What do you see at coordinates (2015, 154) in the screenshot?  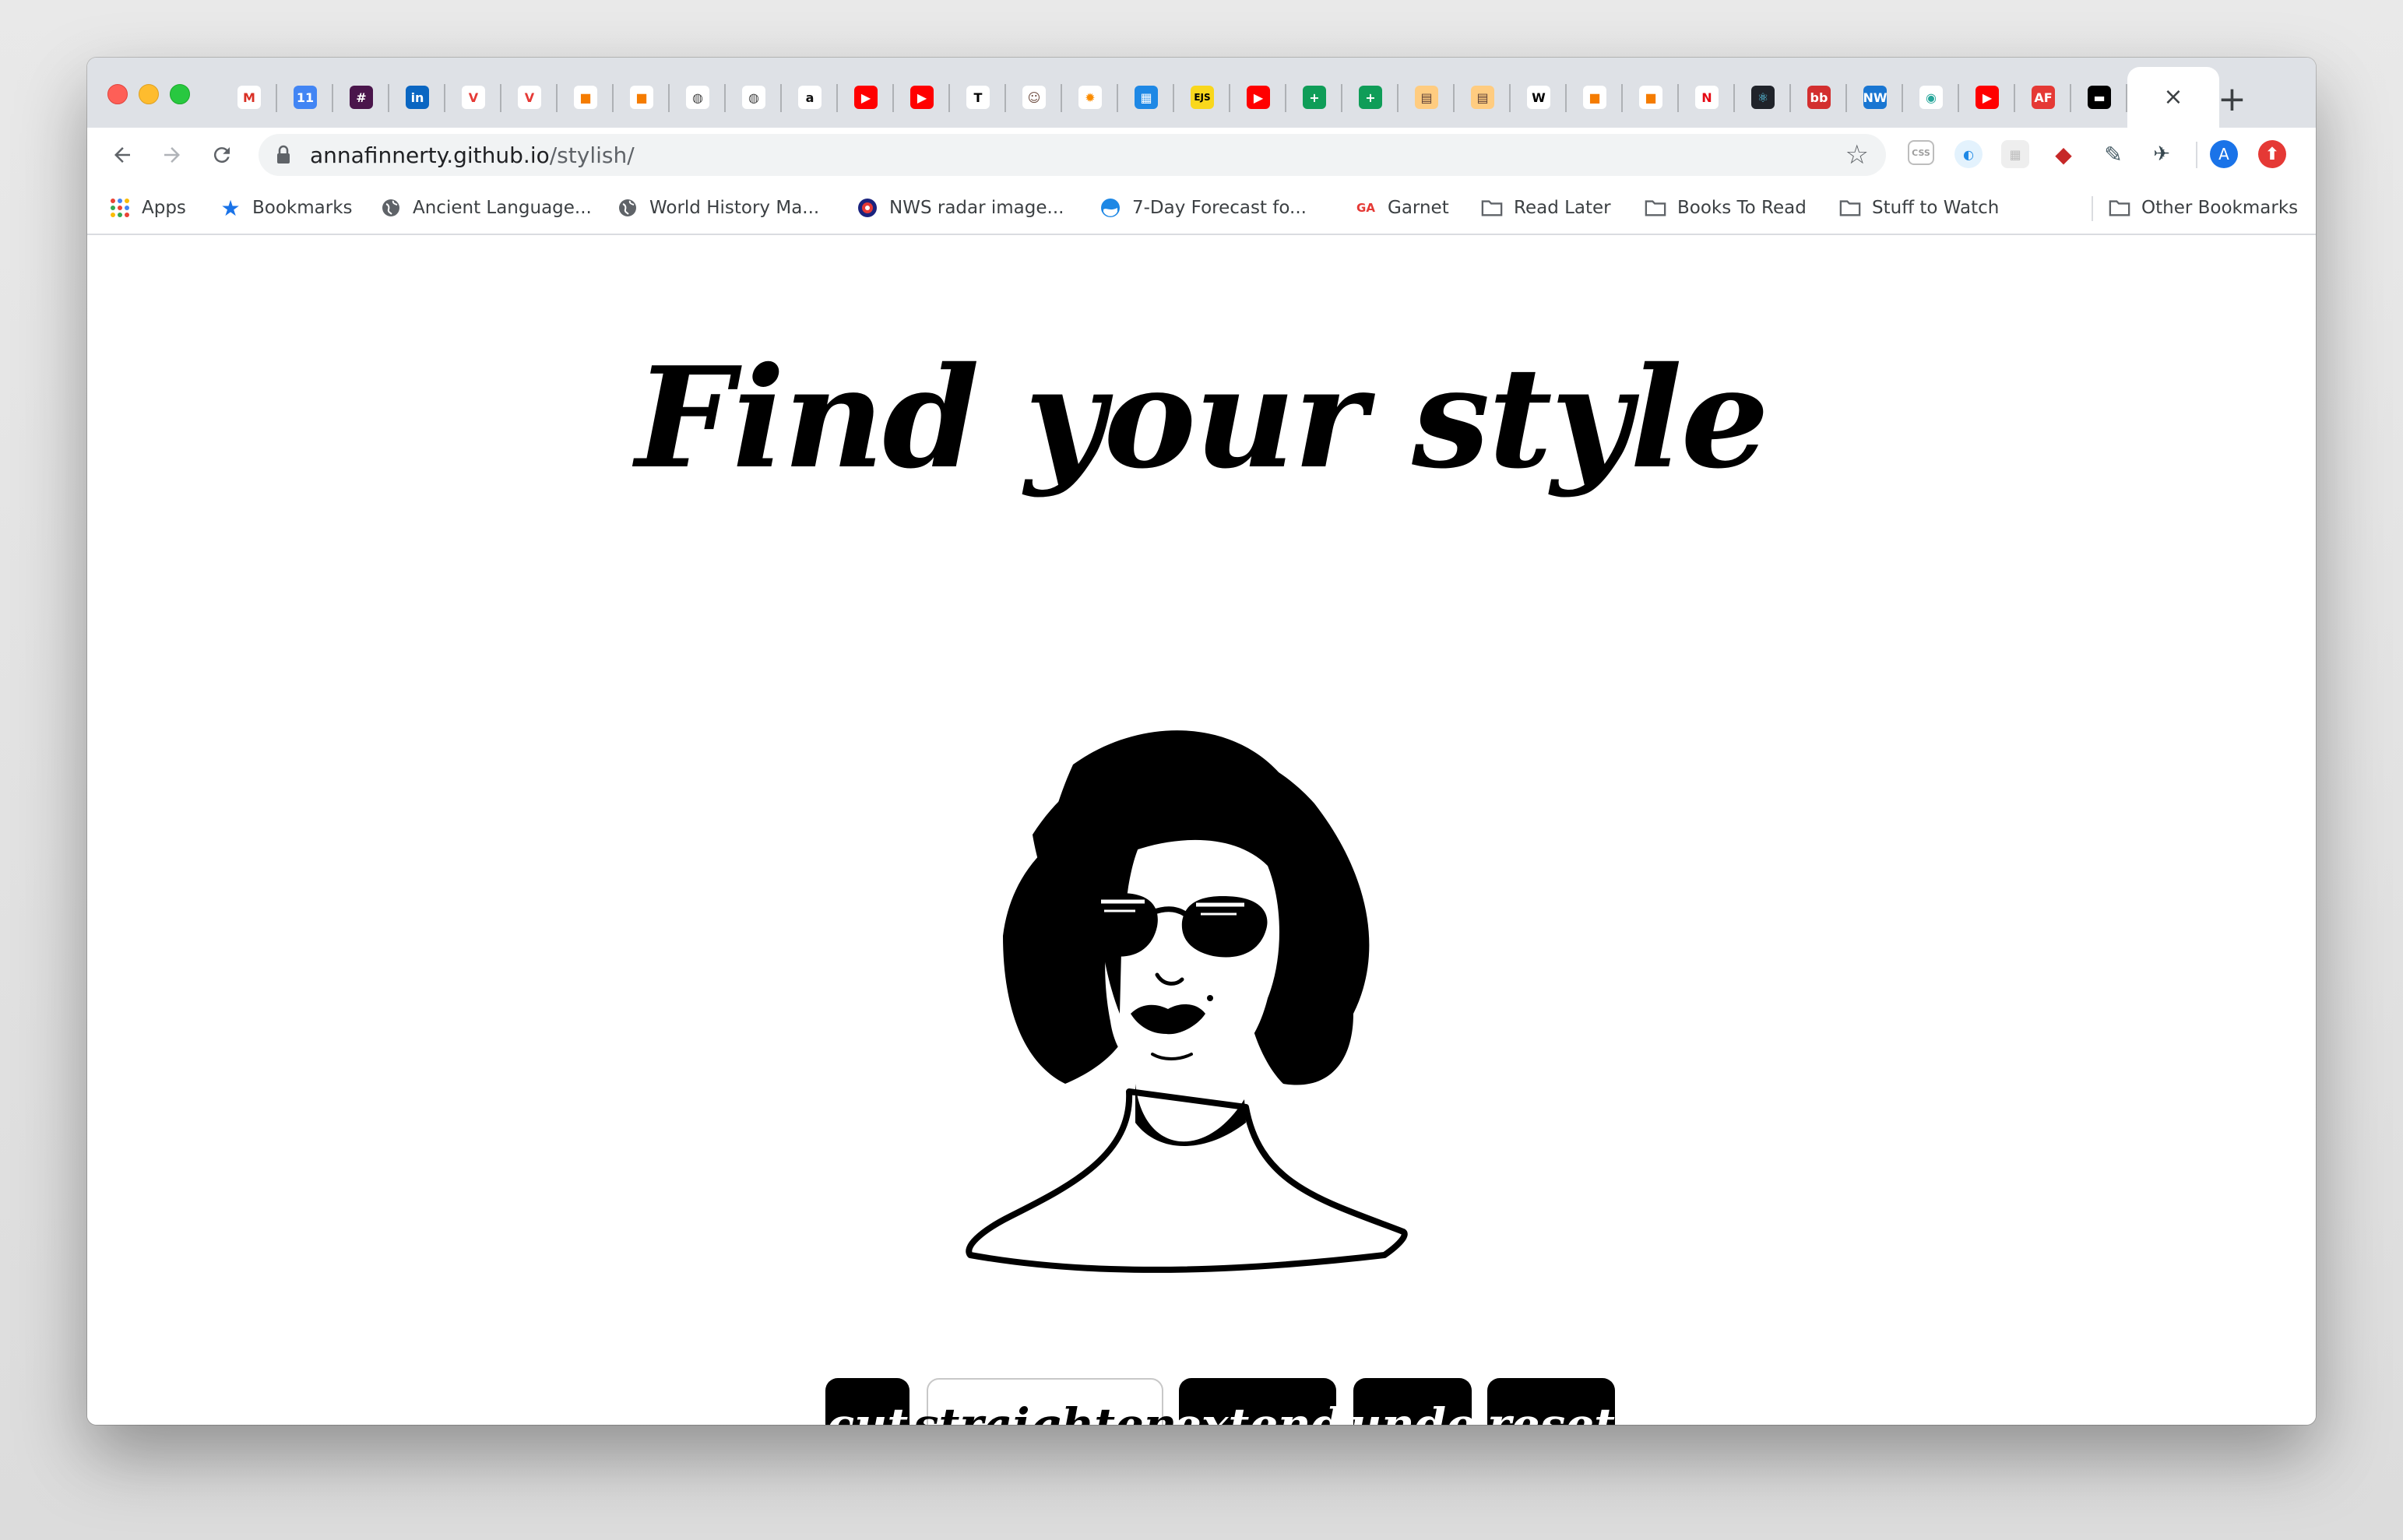 I see `grid-extension-icon: ▦` at bounding box center [2015, 154].